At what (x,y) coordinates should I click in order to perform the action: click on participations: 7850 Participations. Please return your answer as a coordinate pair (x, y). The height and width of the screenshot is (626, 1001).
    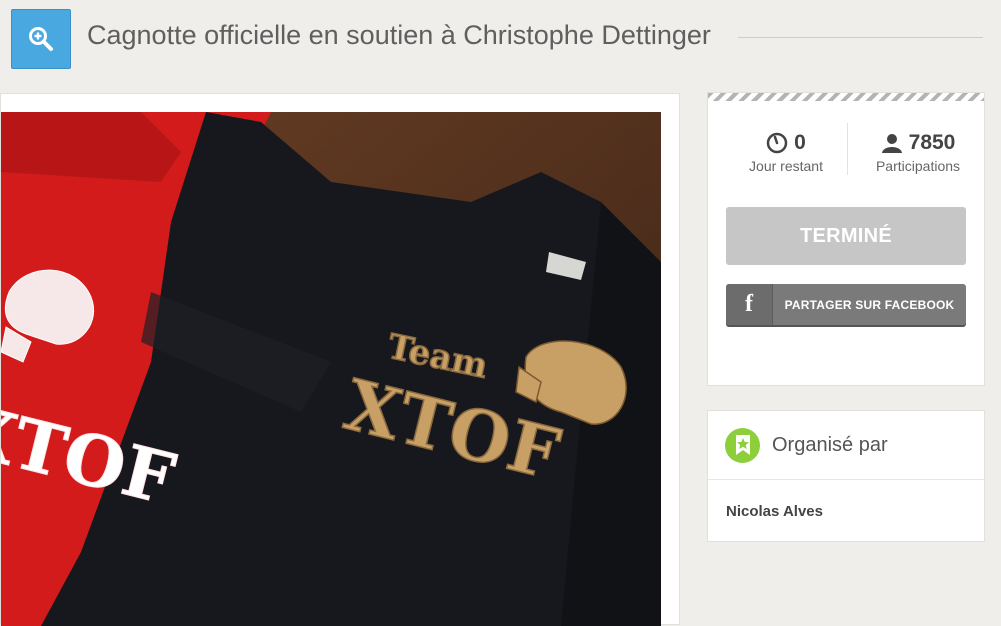
    Looking at the image, I should click on (918, 152).